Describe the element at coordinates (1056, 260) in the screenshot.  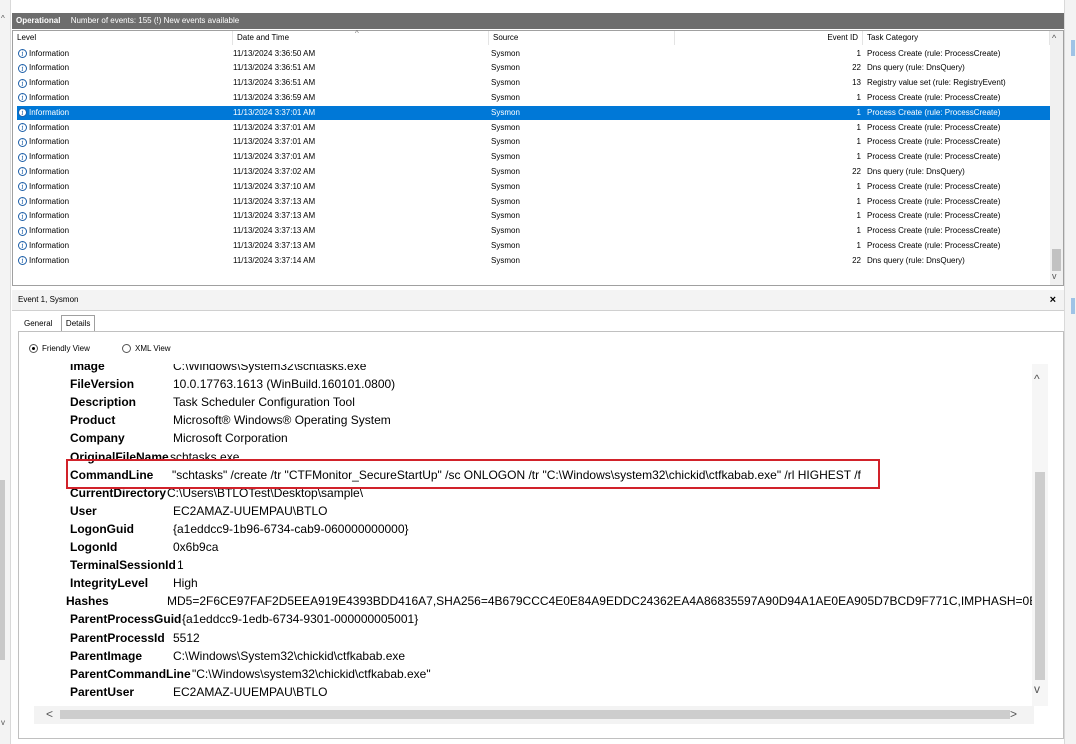
I see `list-scroll-thumb` at that location.